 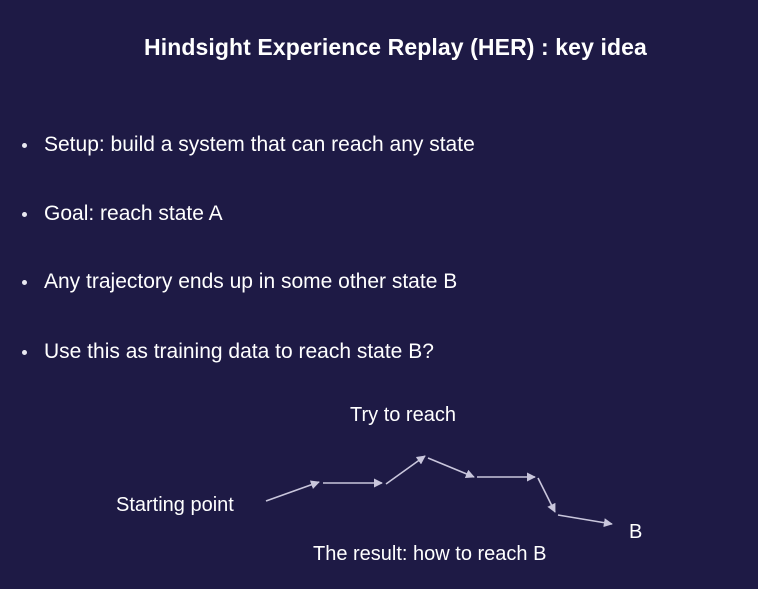 I want to click on end-state-label: B, so click(x=636, y=532).